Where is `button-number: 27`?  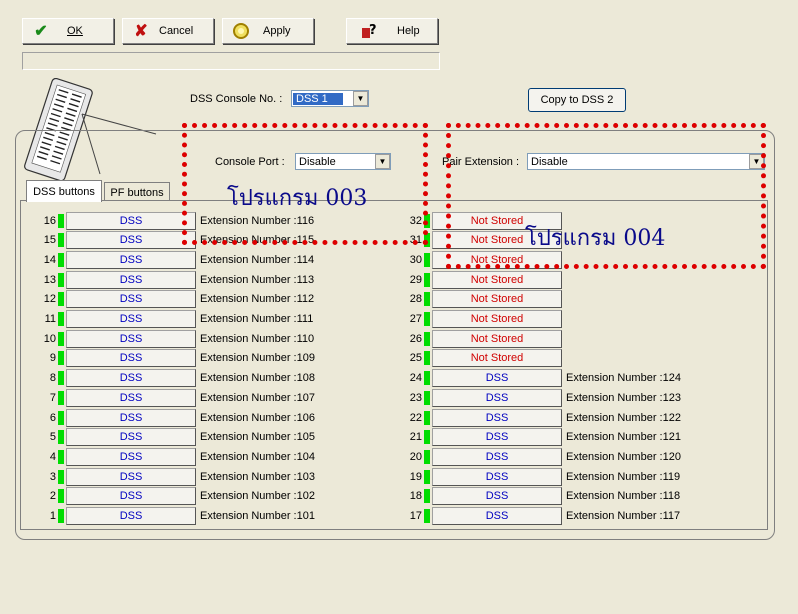
button-number: 27 is located at coordinates (415, 319).